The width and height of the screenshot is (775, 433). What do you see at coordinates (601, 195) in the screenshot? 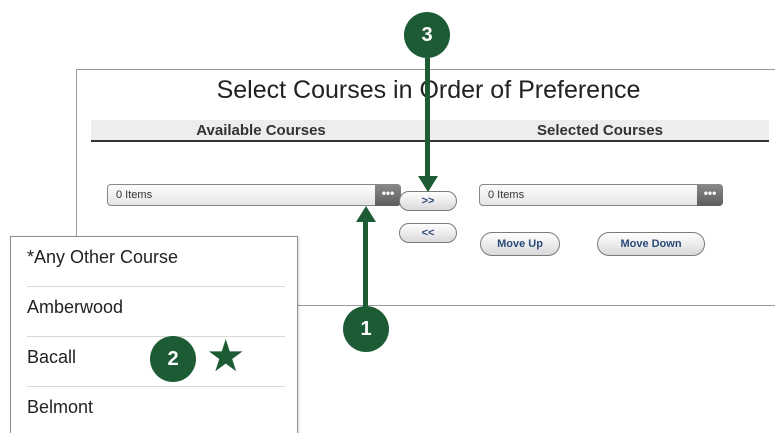
I see `selected-courses-dropdown: 0 Items •••` at bounding box center [601, 195].